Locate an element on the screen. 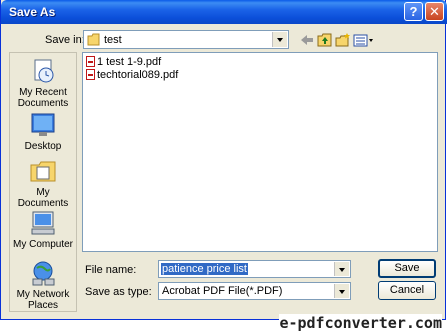 The image size is (448, 332). file-item: 1 test 1-9.pdf is located at coordinates (123, 62).